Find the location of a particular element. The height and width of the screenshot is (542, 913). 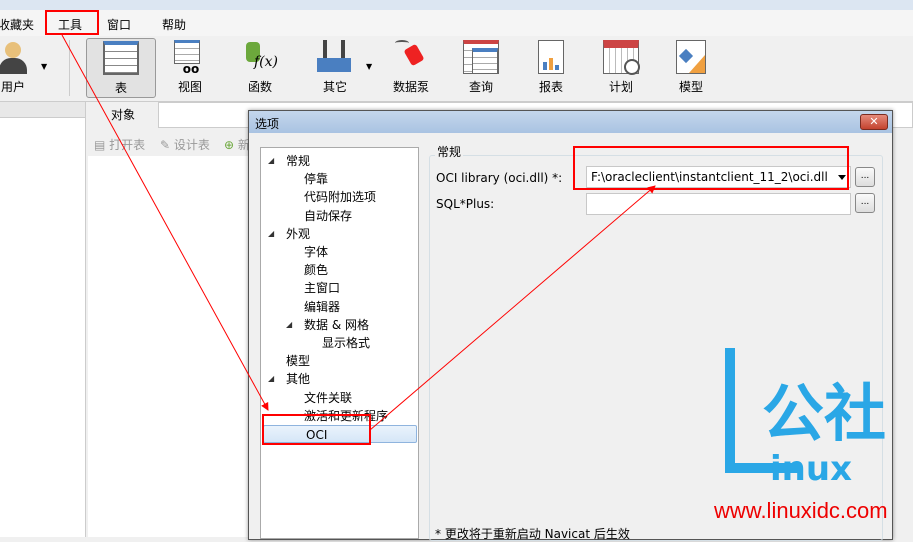

watermark-url: www.linuxidc.com is located at coordinates (801, 510).